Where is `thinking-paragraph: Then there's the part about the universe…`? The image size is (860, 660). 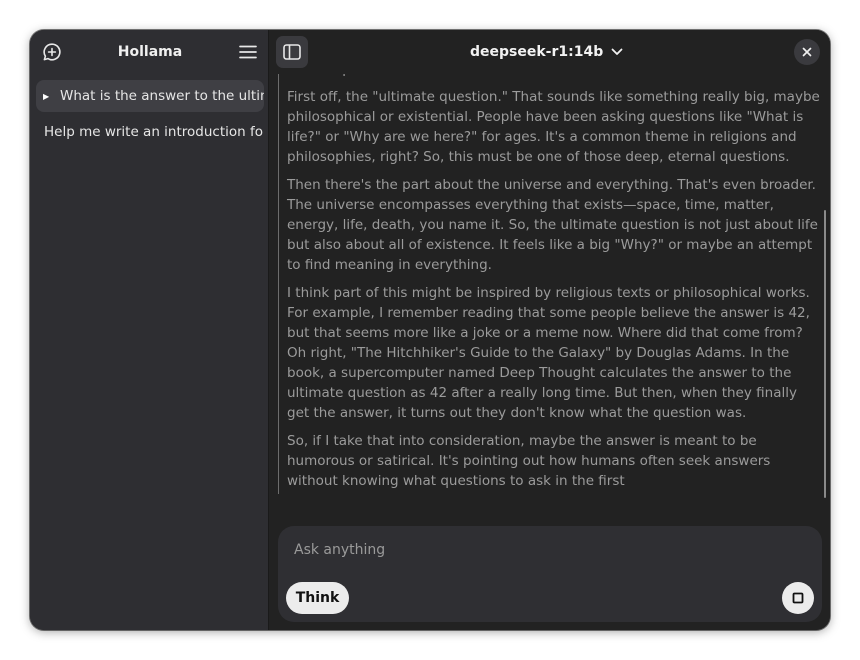
thinking-paragraph: Then there's the part about the universe… is located at coordinates (552, 225).